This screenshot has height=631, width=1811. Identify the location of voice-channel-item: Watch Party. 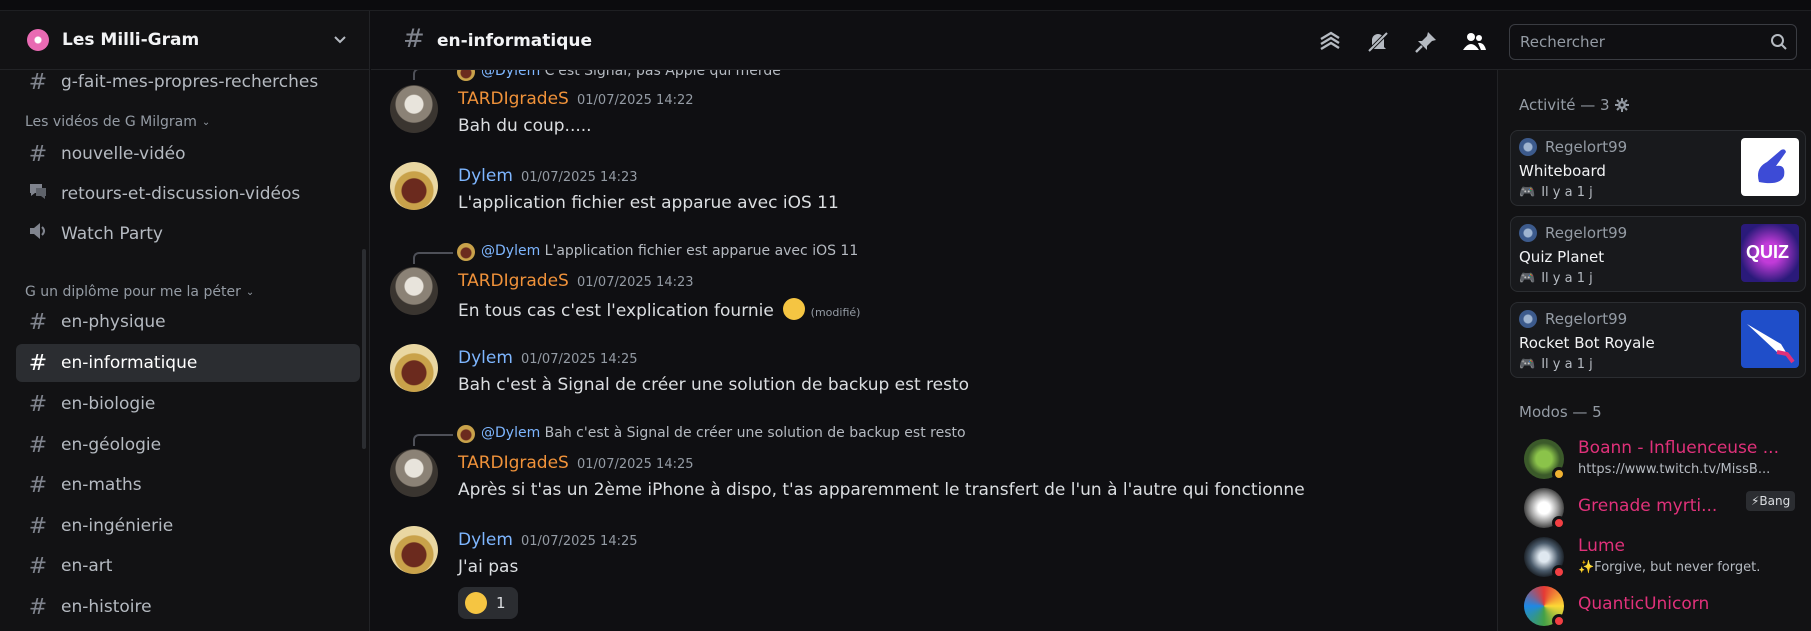
(188, 234).